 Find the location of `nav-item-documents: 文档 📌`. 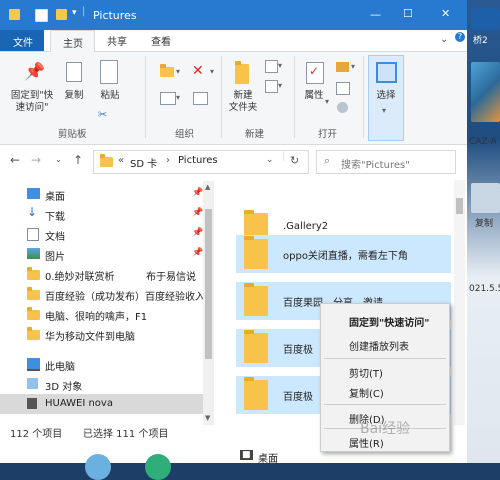

nav-item-documents: 文档 📌 is located at coordinates (101, 234).